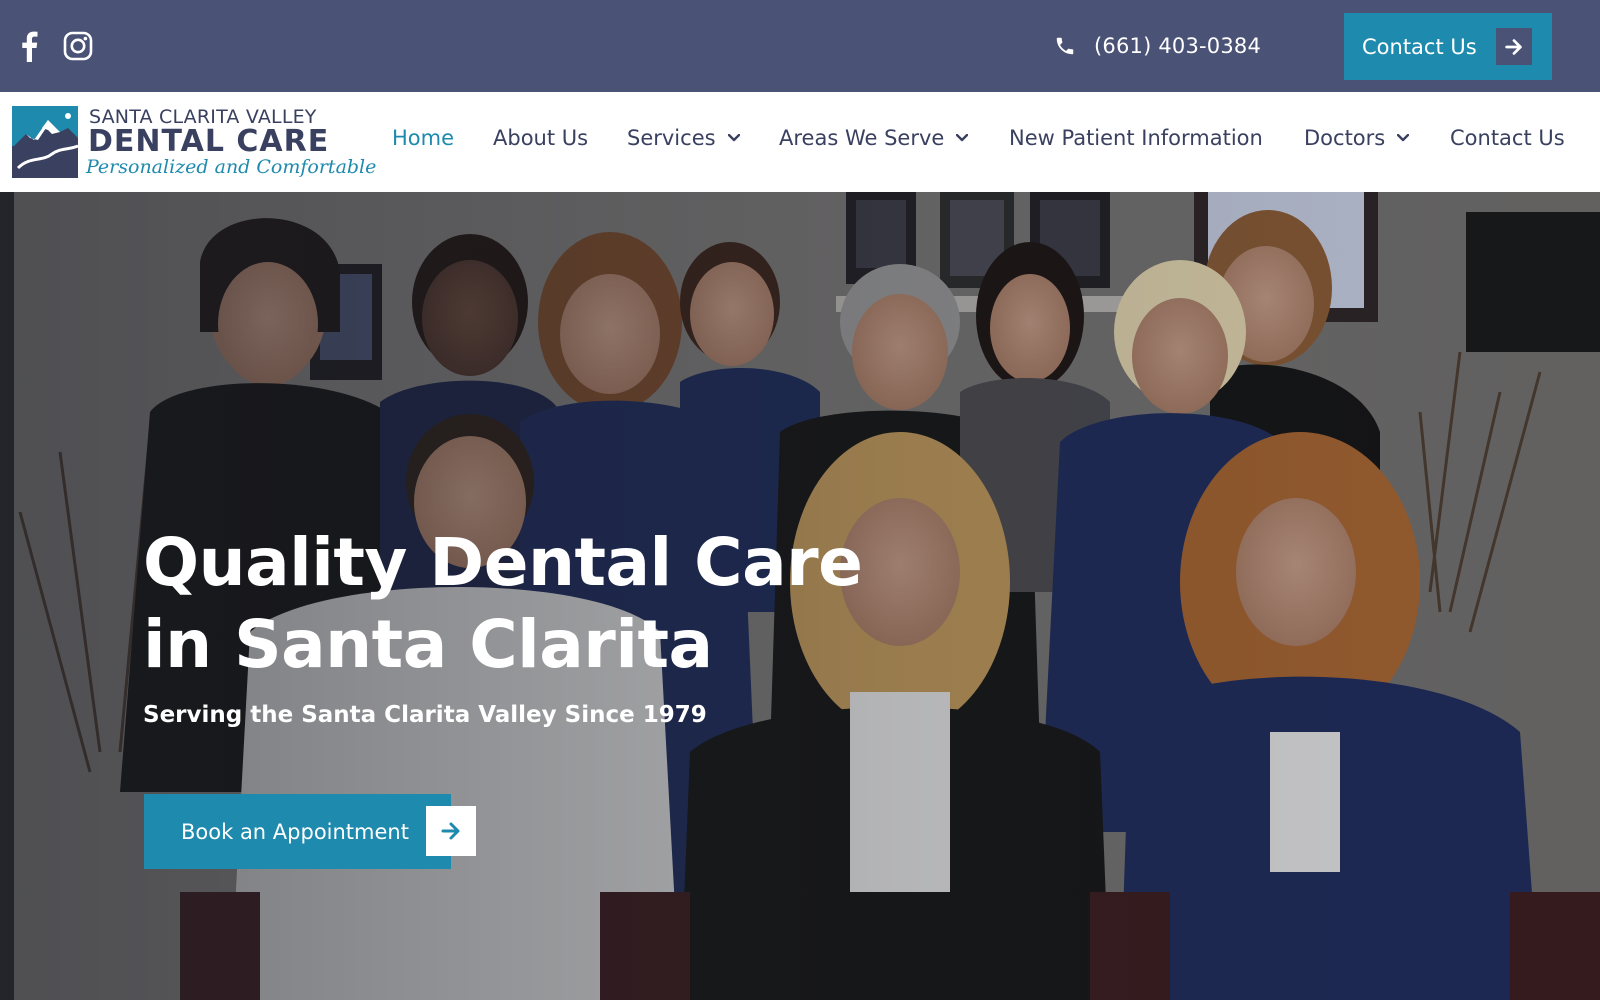 The width and height of the screenshot is (1600, 1000). Describe the element at coordinates (209, 141) in the screenshot. I see `logo-text-main: DENTAL CARE` at that location.